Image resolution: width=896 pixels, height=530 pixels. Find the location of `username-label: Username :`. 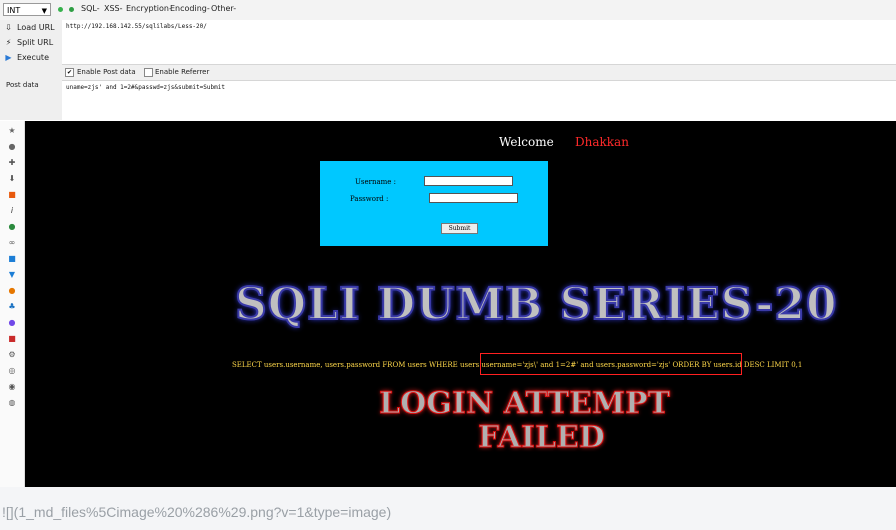

username-label: Username : is located at coordinates (376, 182).